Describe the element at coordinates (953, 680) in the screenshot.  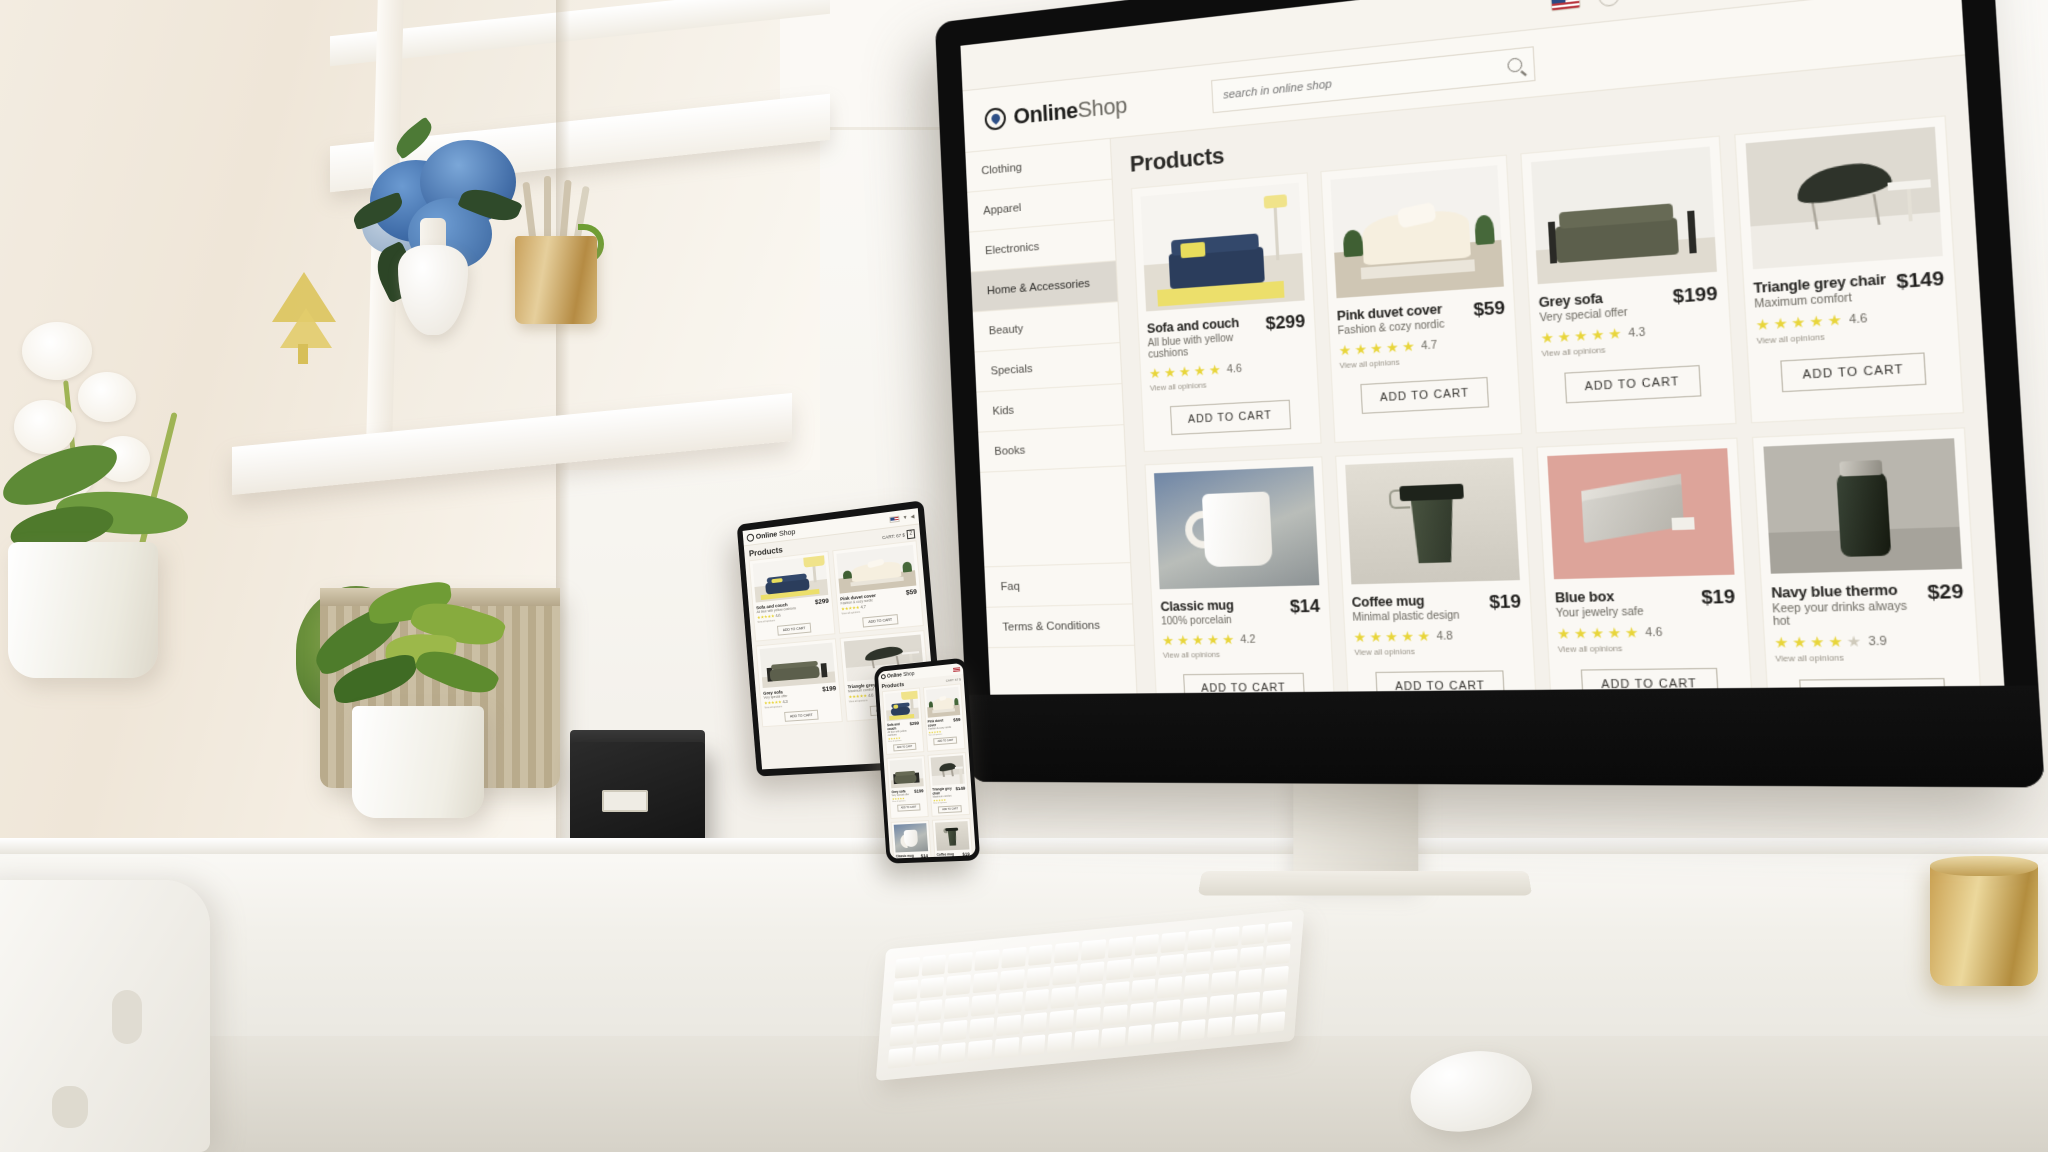
I see `phone-cart-label: CART: 67 $` at that location.